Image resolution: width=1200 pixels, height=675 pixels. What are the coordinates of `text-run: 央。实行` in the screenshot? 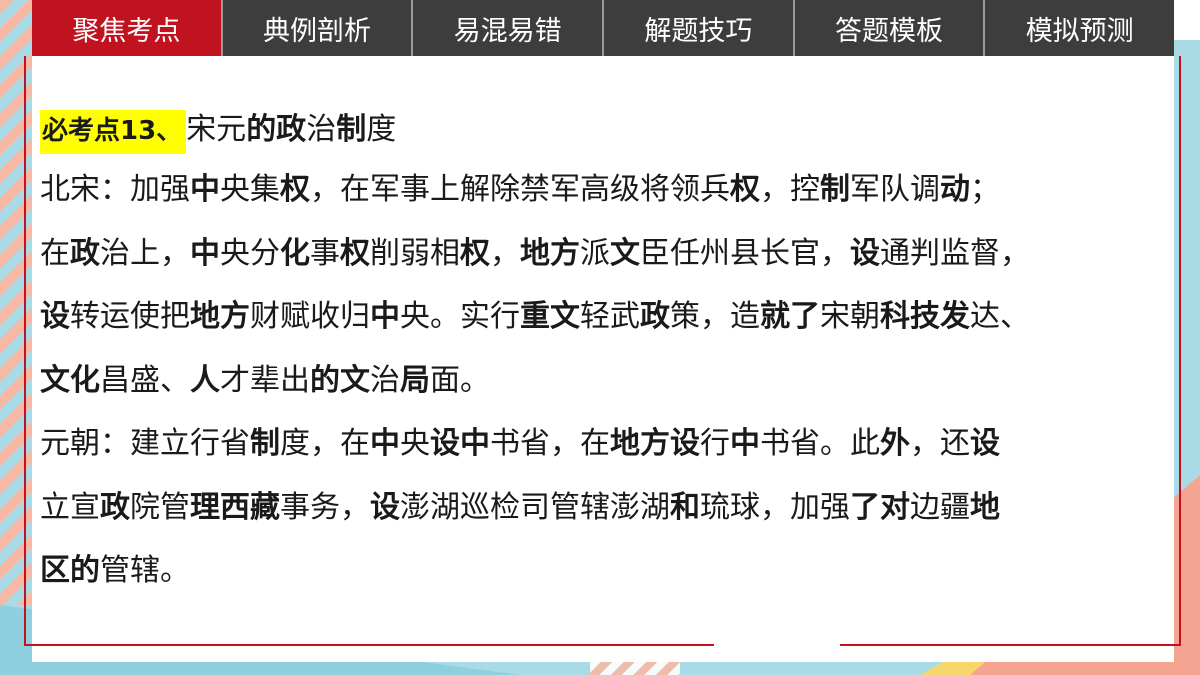 It's located at (460, 316).